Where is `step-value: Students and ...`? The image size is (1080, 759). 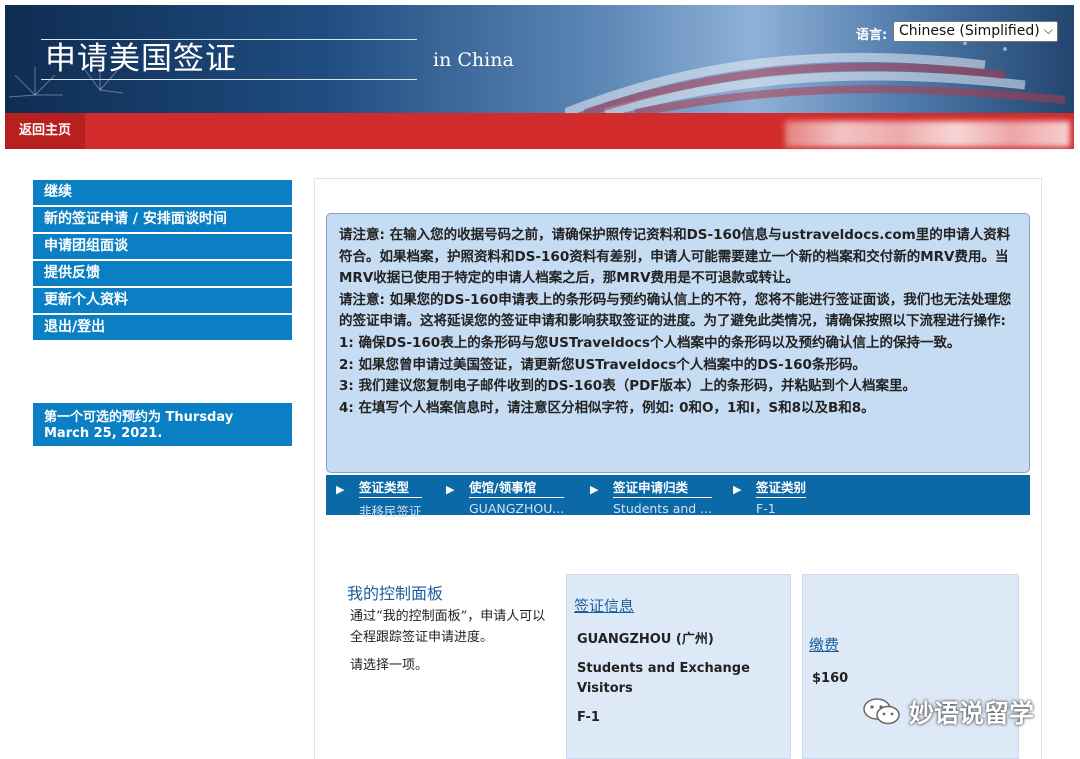 step-value: Students and ... is located at coordinates (663, 508).